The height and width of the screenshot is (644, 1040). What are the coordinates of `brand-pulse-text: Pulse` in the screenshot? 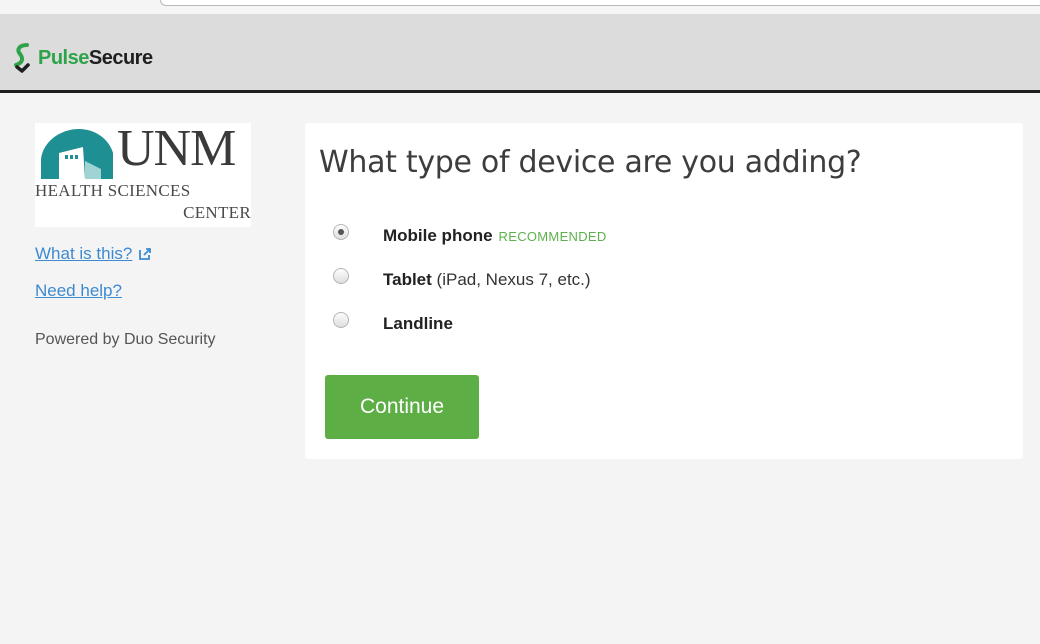 It's located at (63, 57).